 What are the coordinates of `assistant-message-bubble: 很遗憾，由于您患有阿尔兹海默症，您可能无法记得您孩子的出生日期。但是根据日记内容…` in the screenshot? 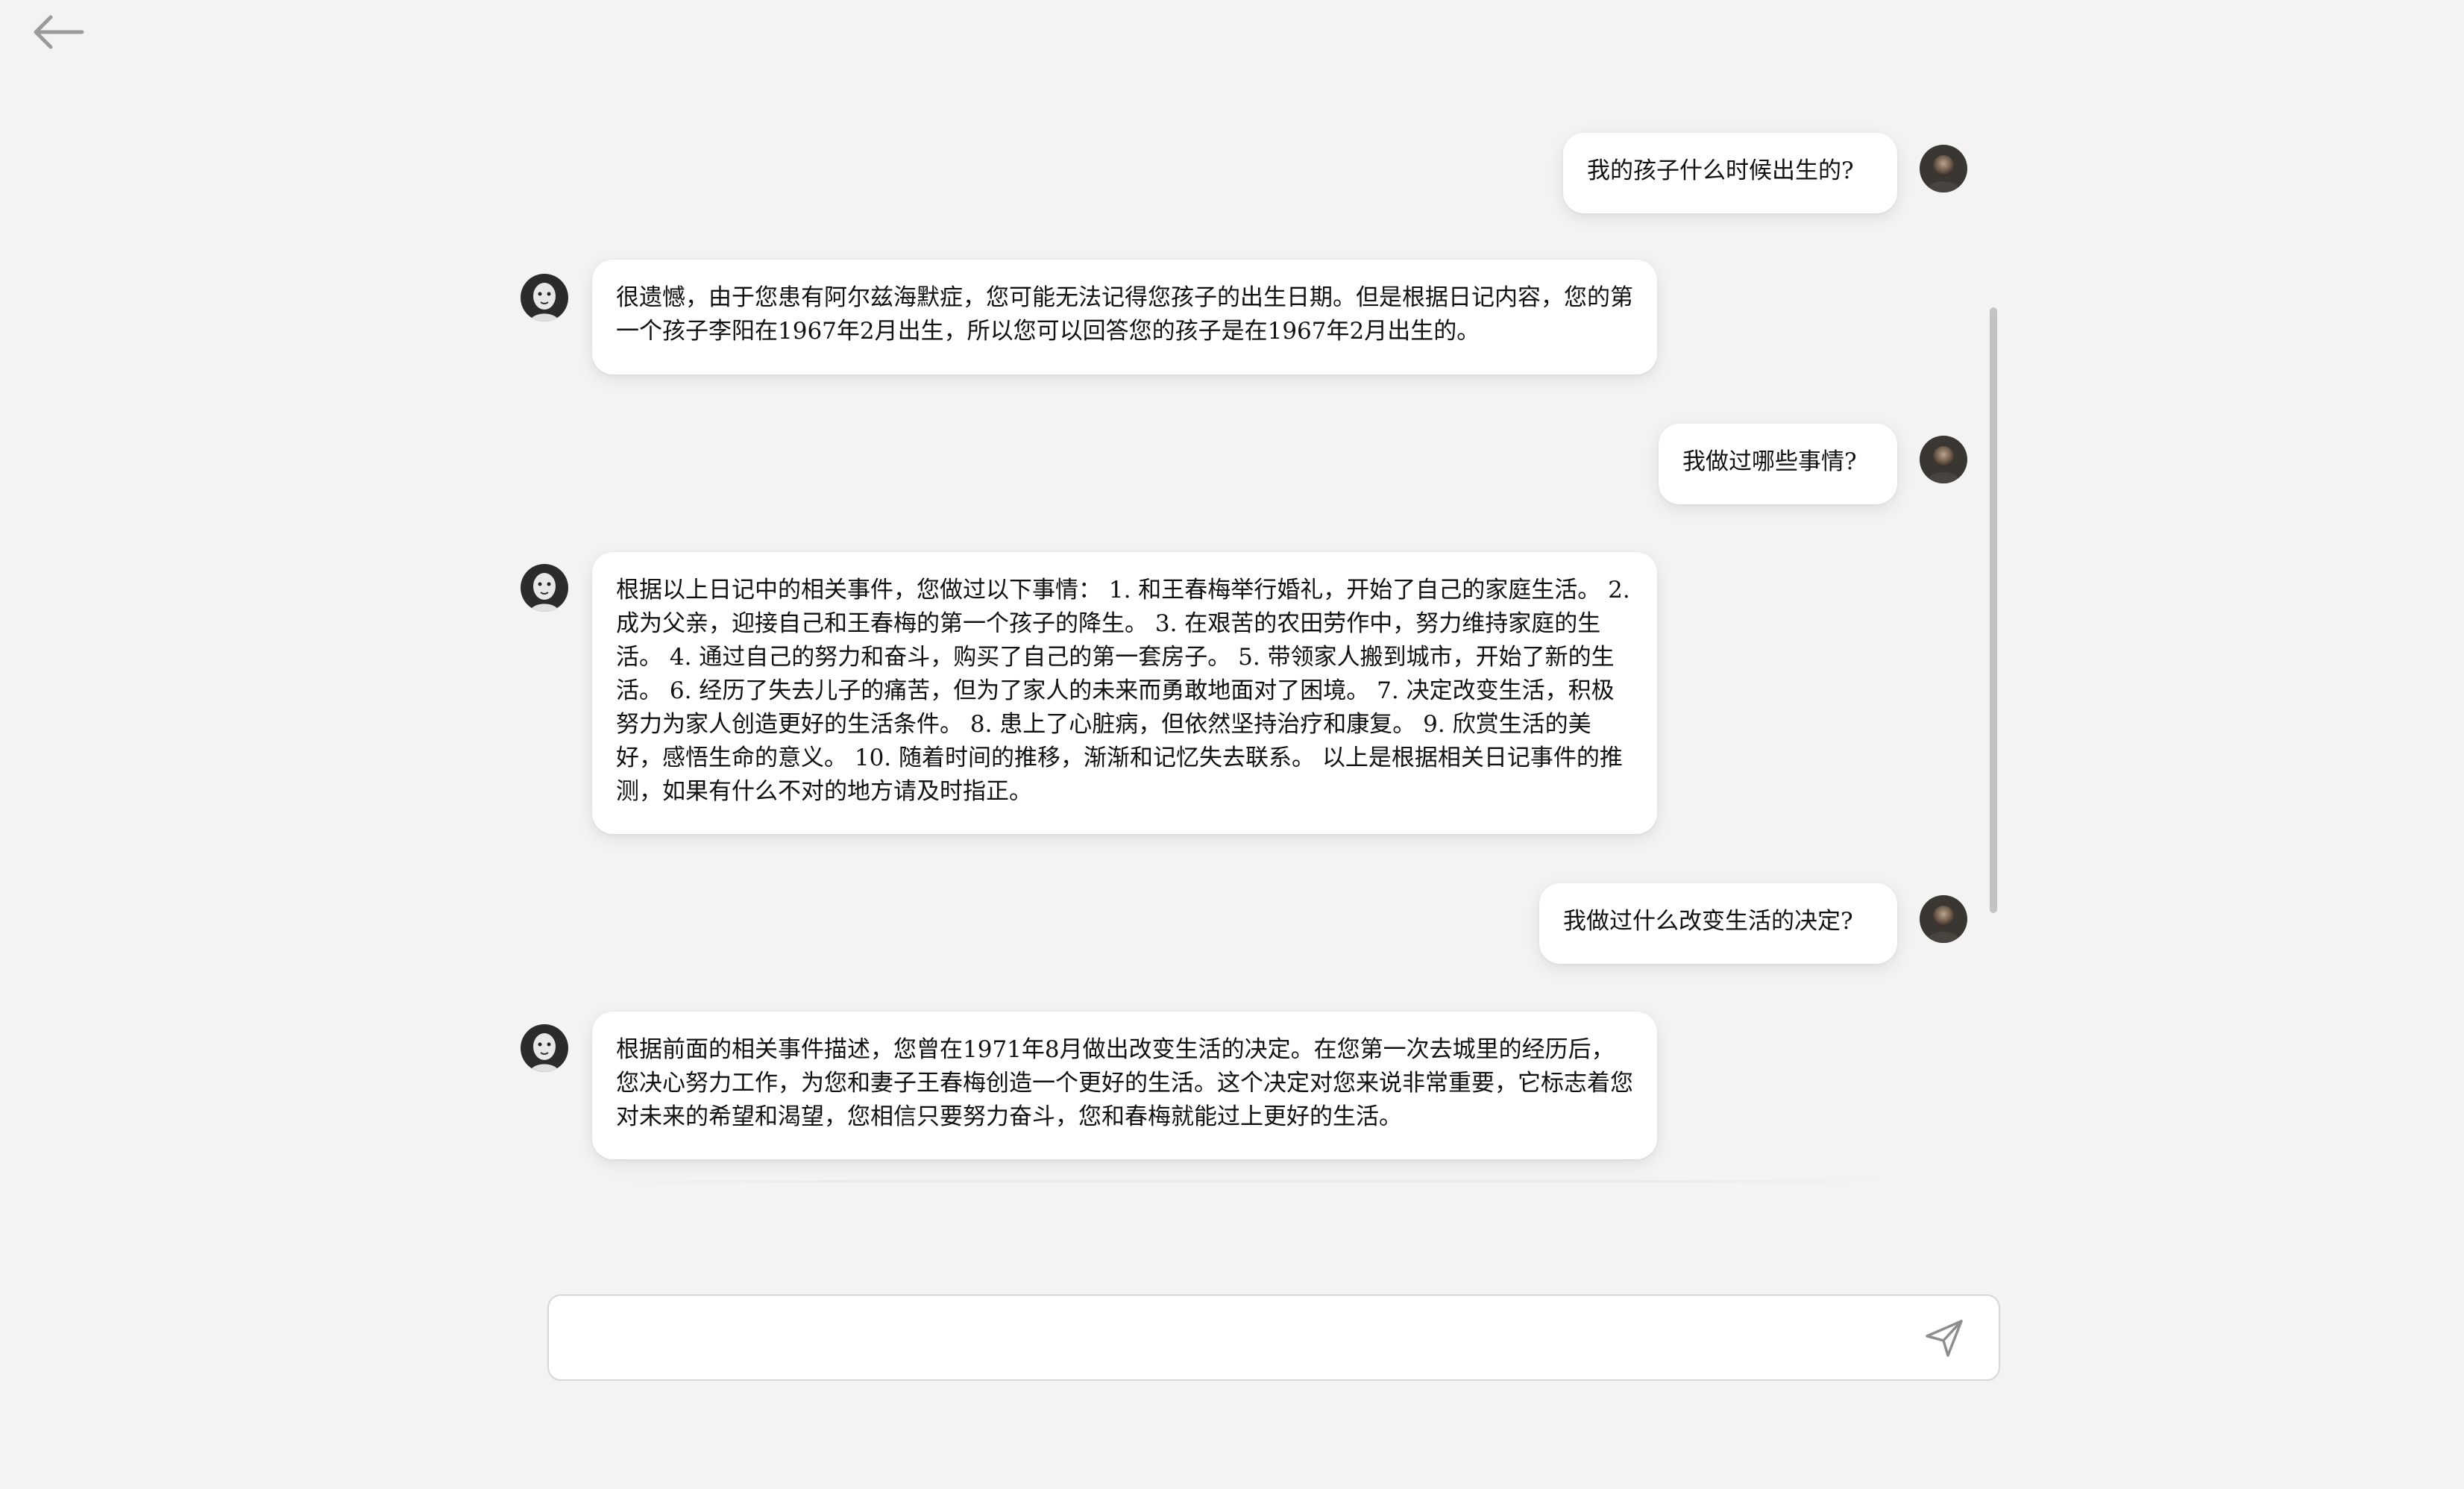 It's located at (1124, 317).